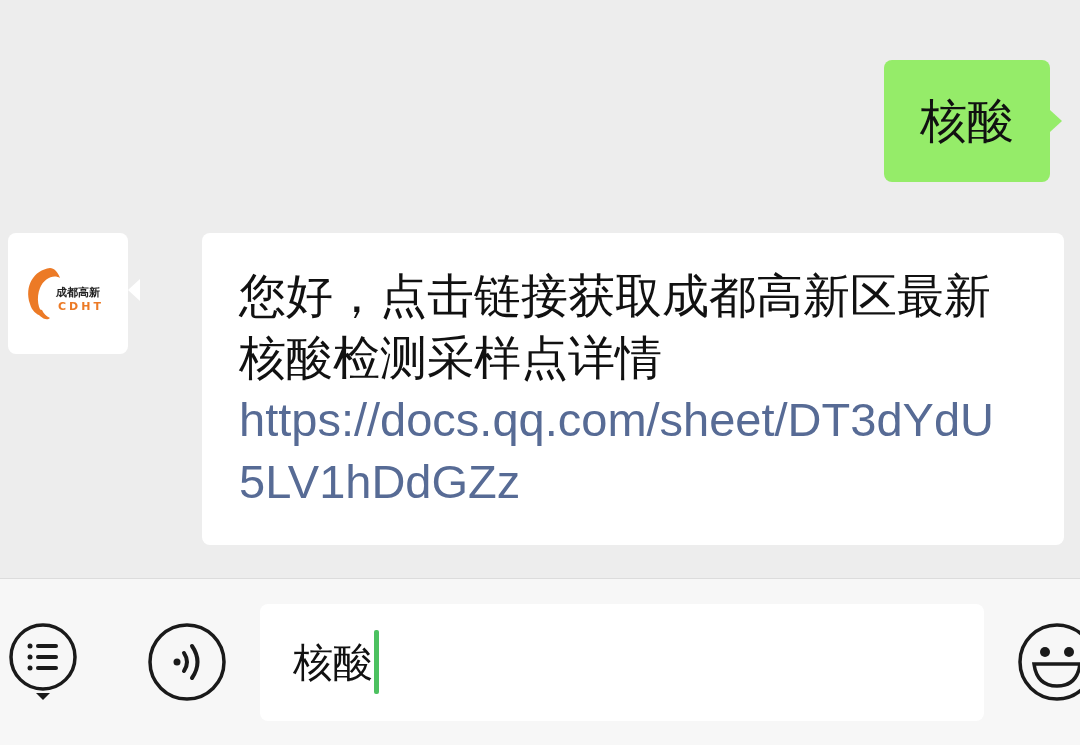  What do you see at coordinates (629, 451) in the screenshot?
I see `message-link: https://docs.qq.com/sheet/DT3dYdU5LV1hDdGZz` at bounding box center [629, 451].